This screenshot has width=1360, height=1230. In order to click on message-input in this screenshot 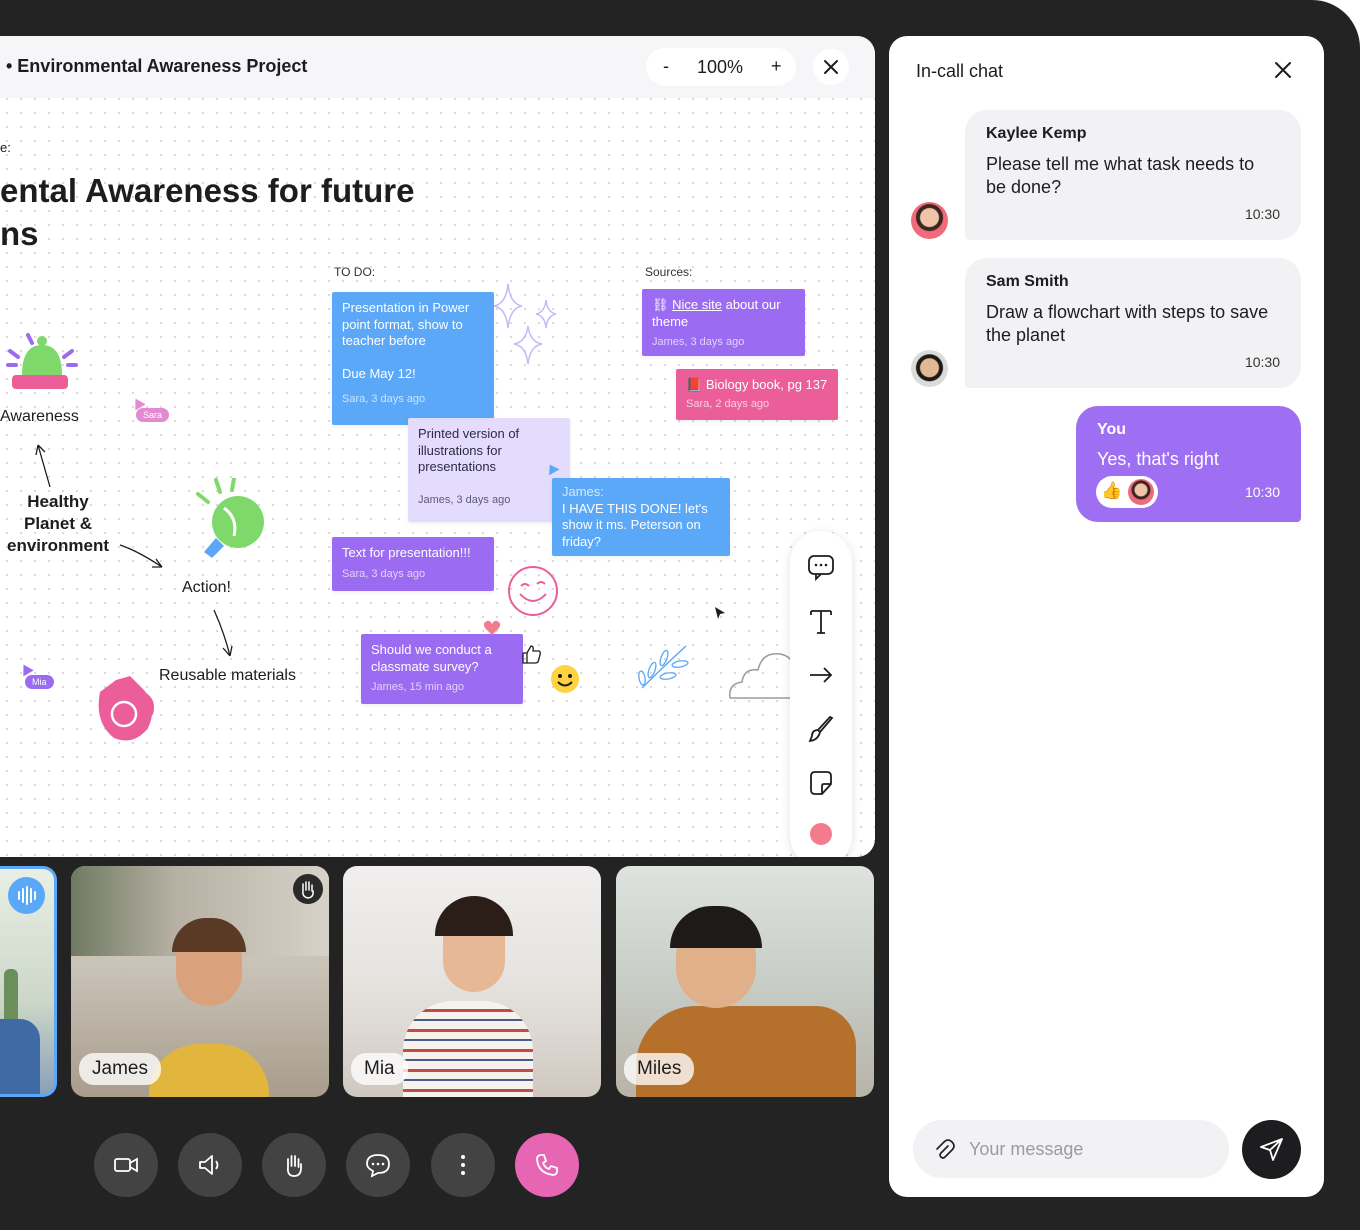, I will do `click(1089, 1149)`.